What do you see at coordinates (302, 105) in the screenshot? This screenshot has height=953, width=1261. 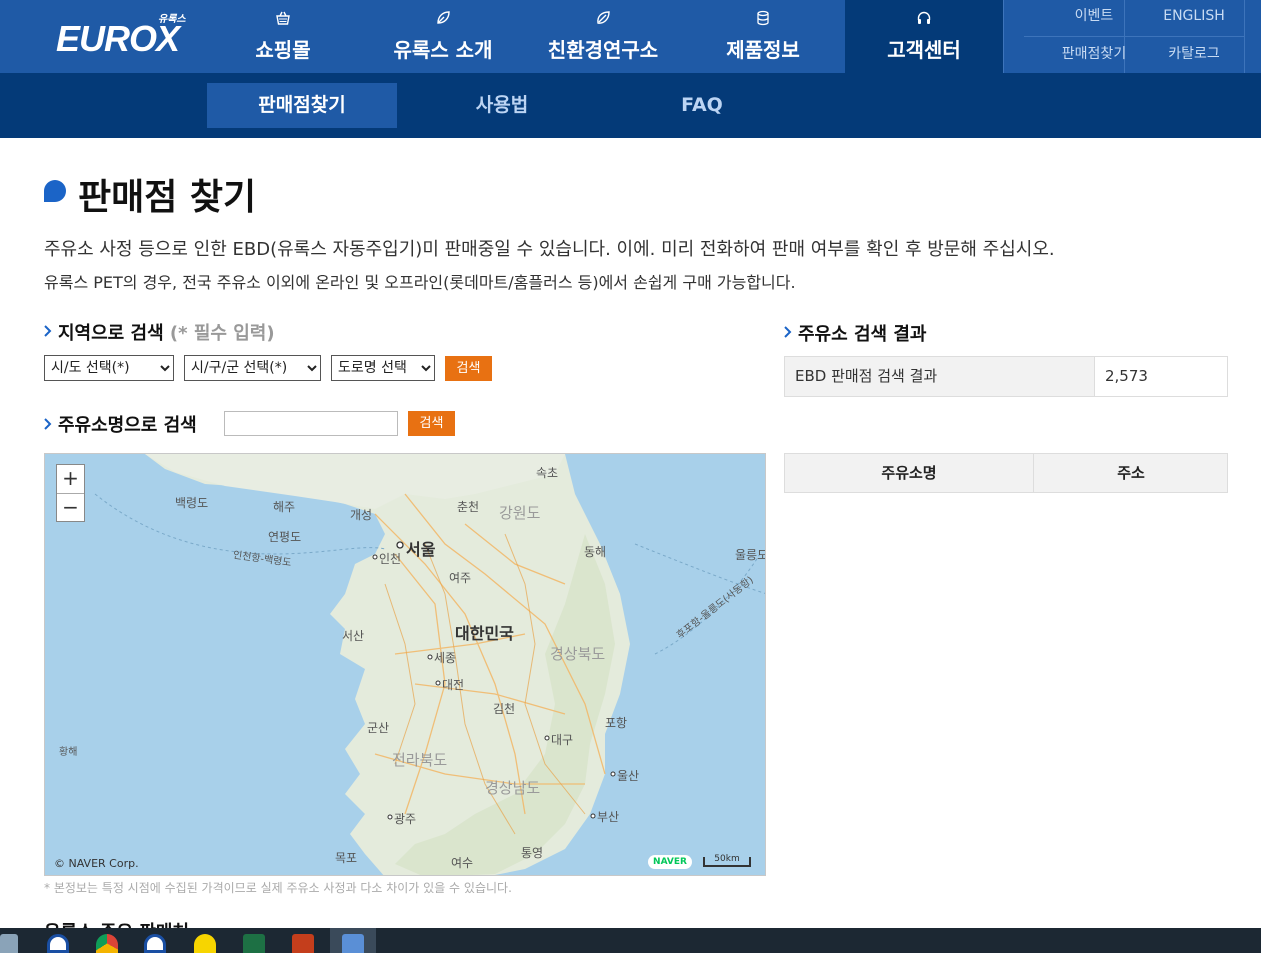 I see `subnav-store-finder: 판매점찾기` at bounding box center [302, 105].